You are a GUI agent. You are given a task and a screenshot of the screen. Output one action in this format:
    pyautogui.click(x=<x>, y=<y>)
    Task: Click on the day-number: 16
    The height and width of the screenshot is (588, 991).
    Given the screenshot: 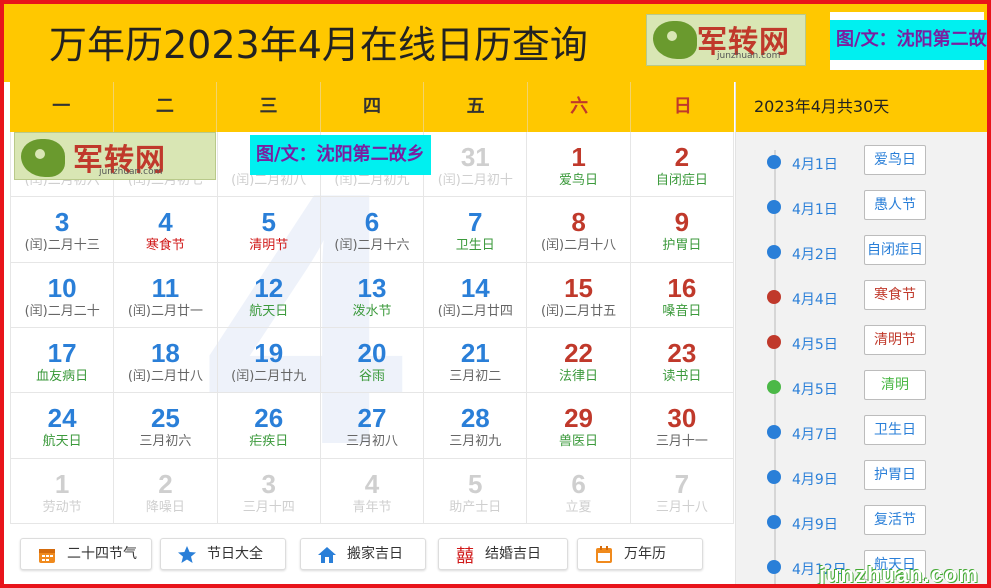 What is the action you would take?
    pyautogui.click(x=682, y=287)
    